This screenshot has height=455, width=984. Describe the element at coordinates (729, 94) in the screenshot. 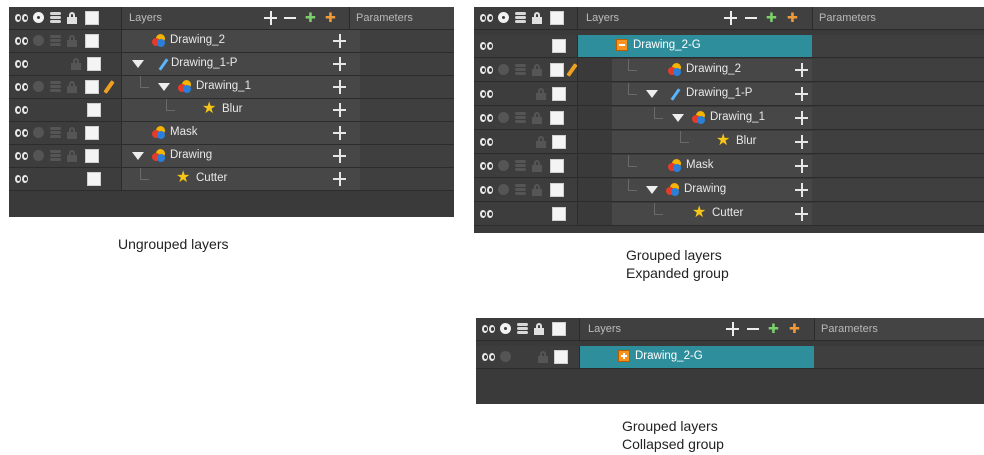

I see `layer-row: Drawing_1-P` at that location.